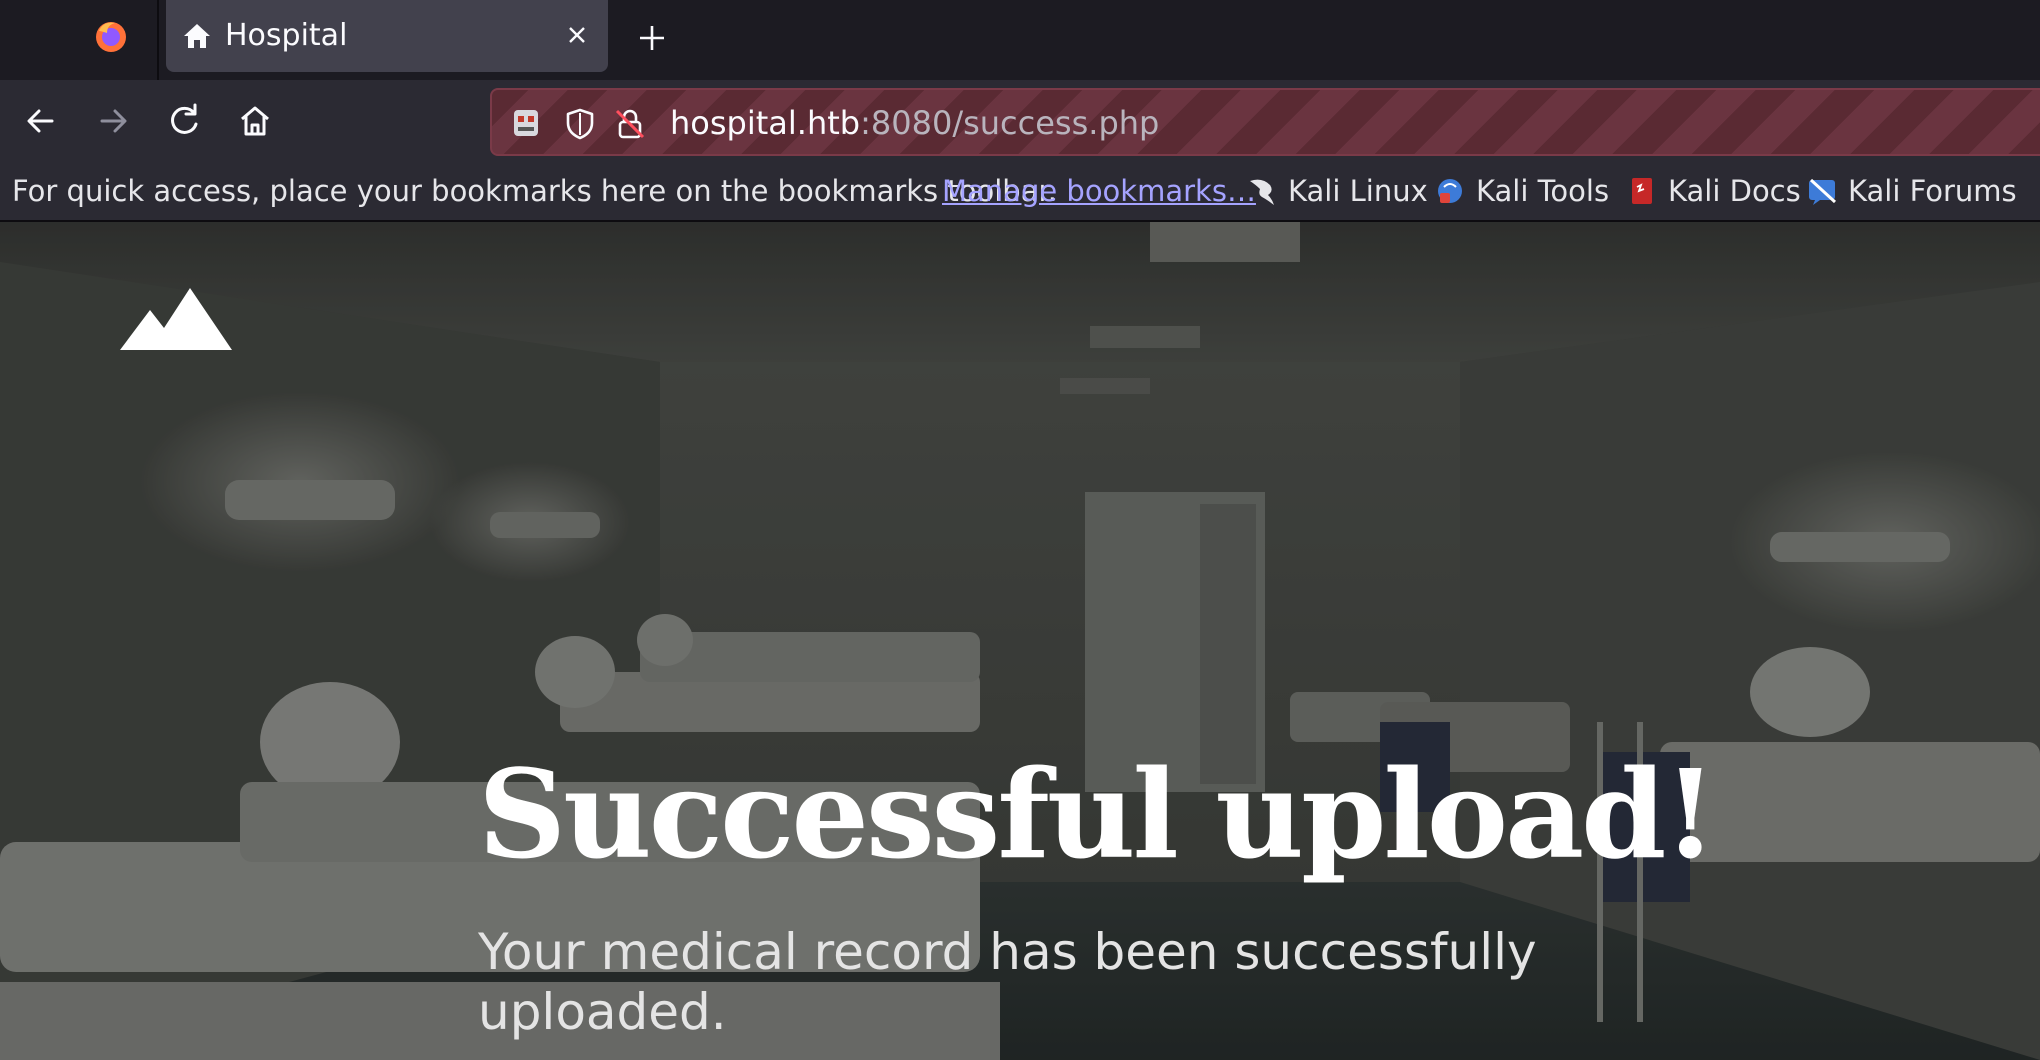  Describe the element at coordinates (580, 124) in the screenshot. I see `shield-icon` at that location.